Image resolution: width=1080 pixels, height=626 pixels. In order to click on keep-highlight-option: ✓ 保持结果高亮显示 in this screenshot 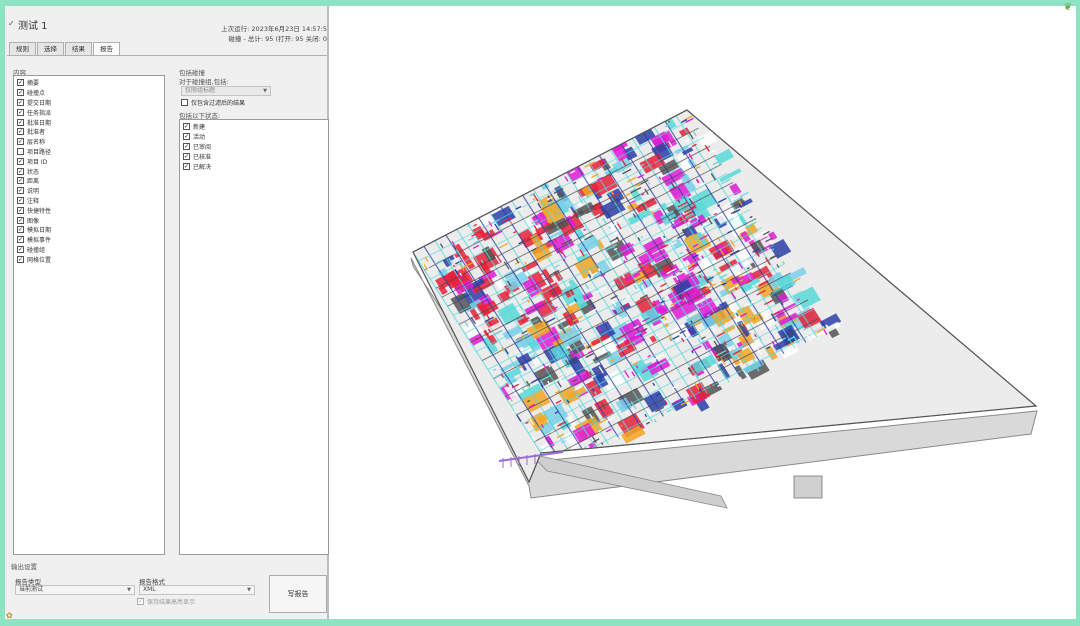, I will do `click(166, 601)`.